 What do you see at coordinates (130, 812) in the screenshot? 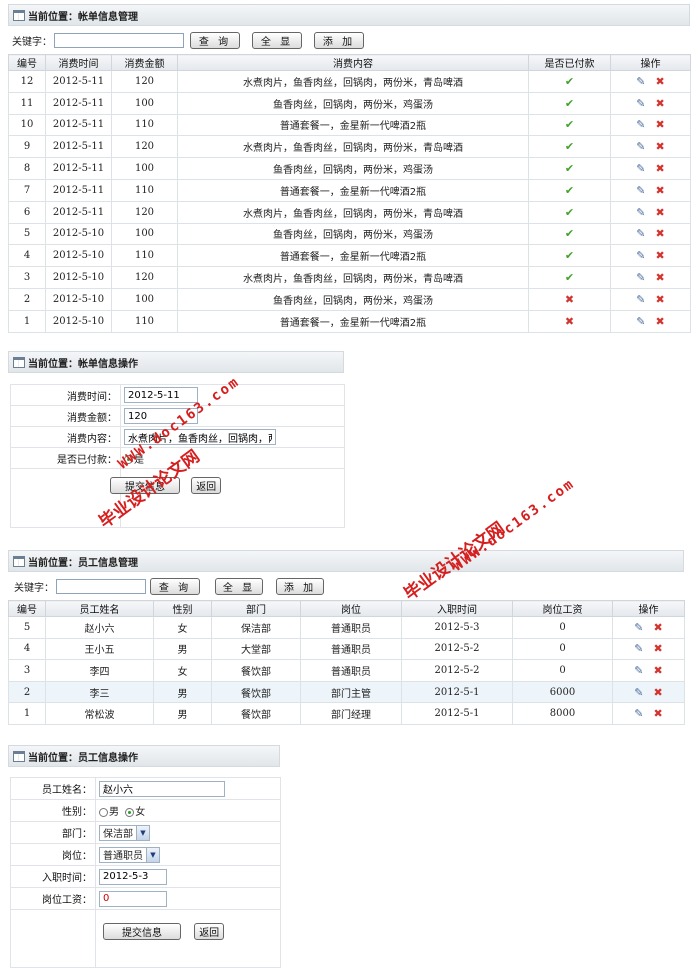
I see `gender-female-radio` at bounding box center [130, 812].